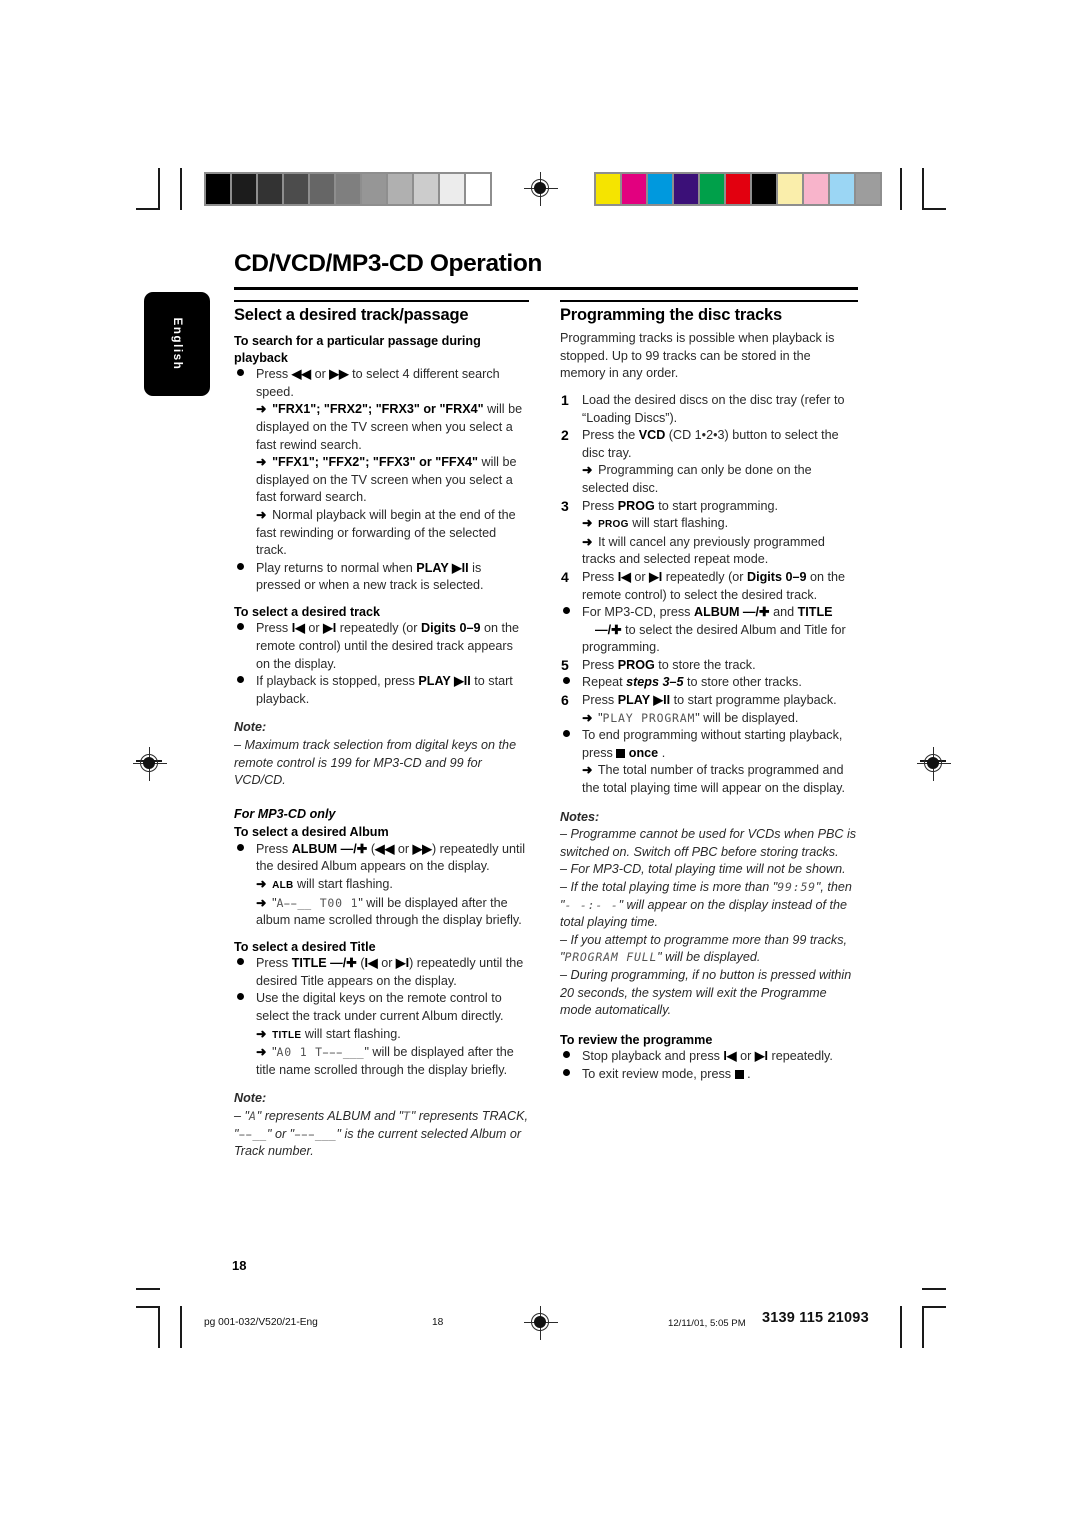  What do you see at coordinates (671, 314) in the screenshot?
I see `right-section-title: Programming the disc tracks` at bounding box center [671, 314].